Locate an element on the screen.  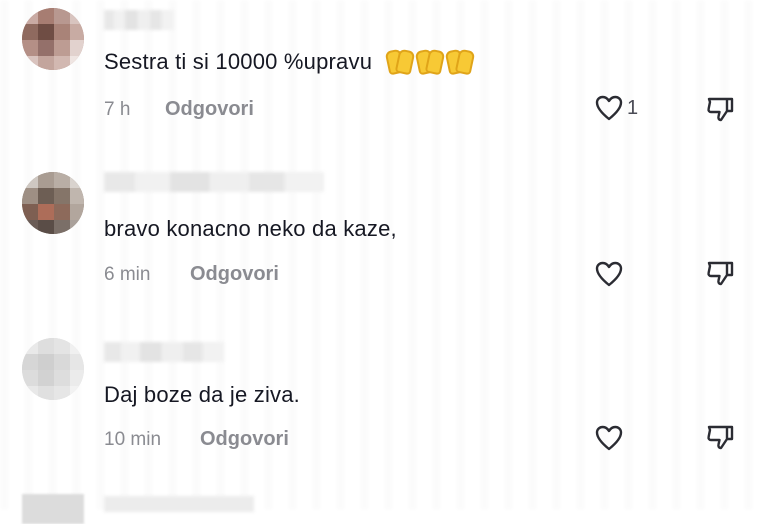
like-button: 1 is located at coordinates (616, 108).